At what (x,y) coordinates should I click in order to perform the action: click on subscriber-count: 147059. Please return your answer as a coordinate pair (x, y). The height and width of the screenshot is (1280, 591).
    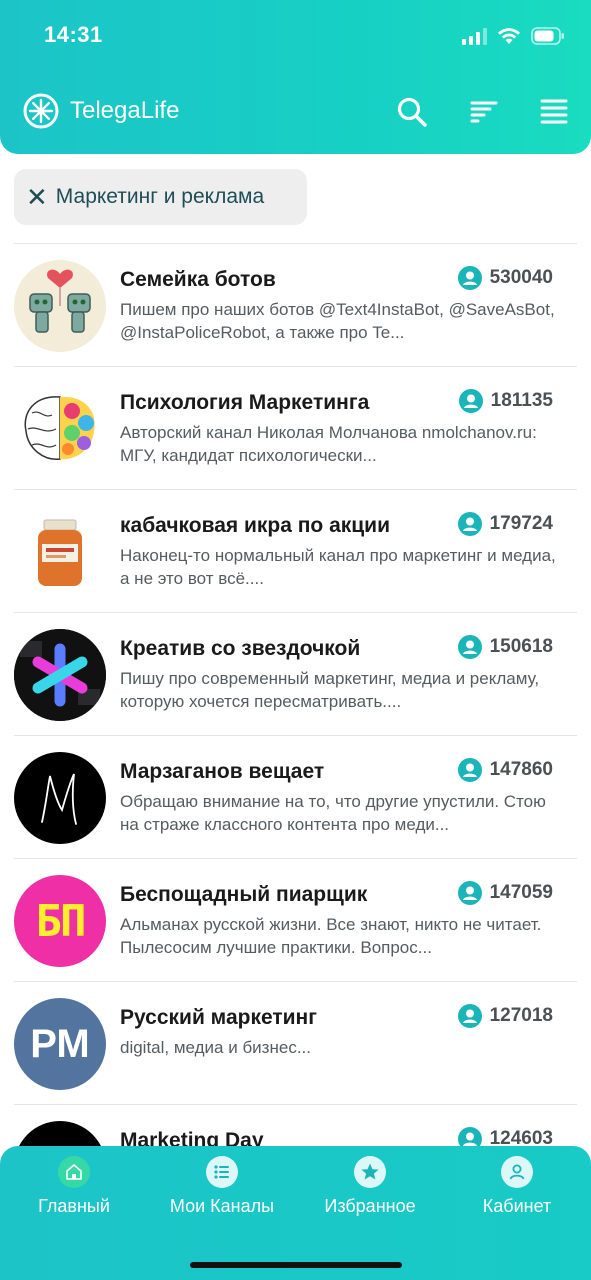
    Looking at the image, I should click on (505, 893).